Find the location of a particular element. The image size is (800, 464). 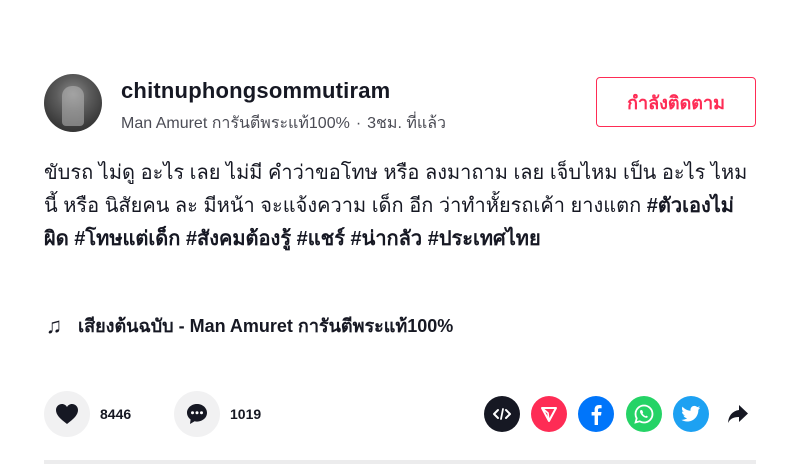

display-name: Man Amuret การันตีพระแท้100% is located at coordinates (235, 123).